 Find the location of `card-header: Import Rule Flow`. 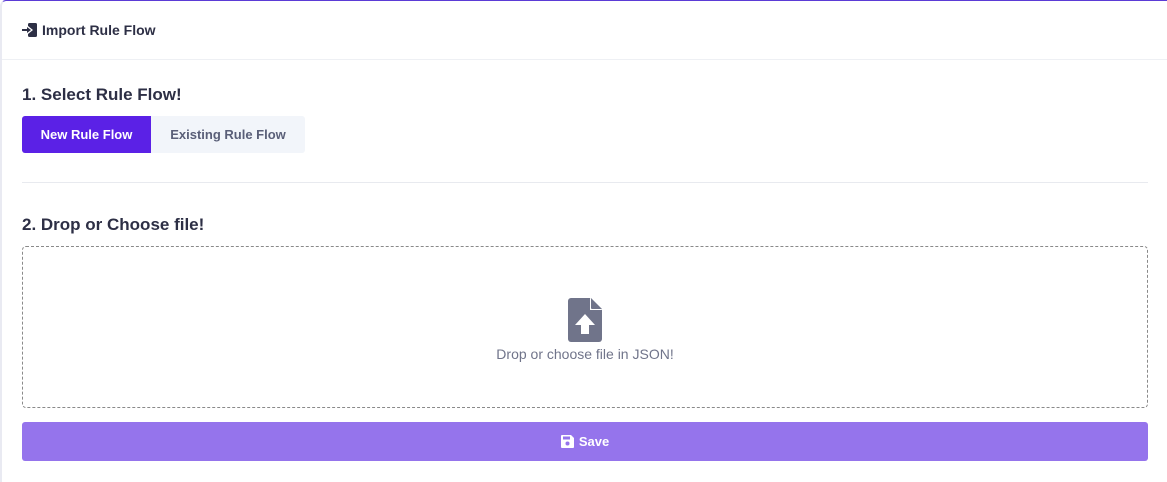

card-header: Import Rule Flow is located at coordinates (584, 30).